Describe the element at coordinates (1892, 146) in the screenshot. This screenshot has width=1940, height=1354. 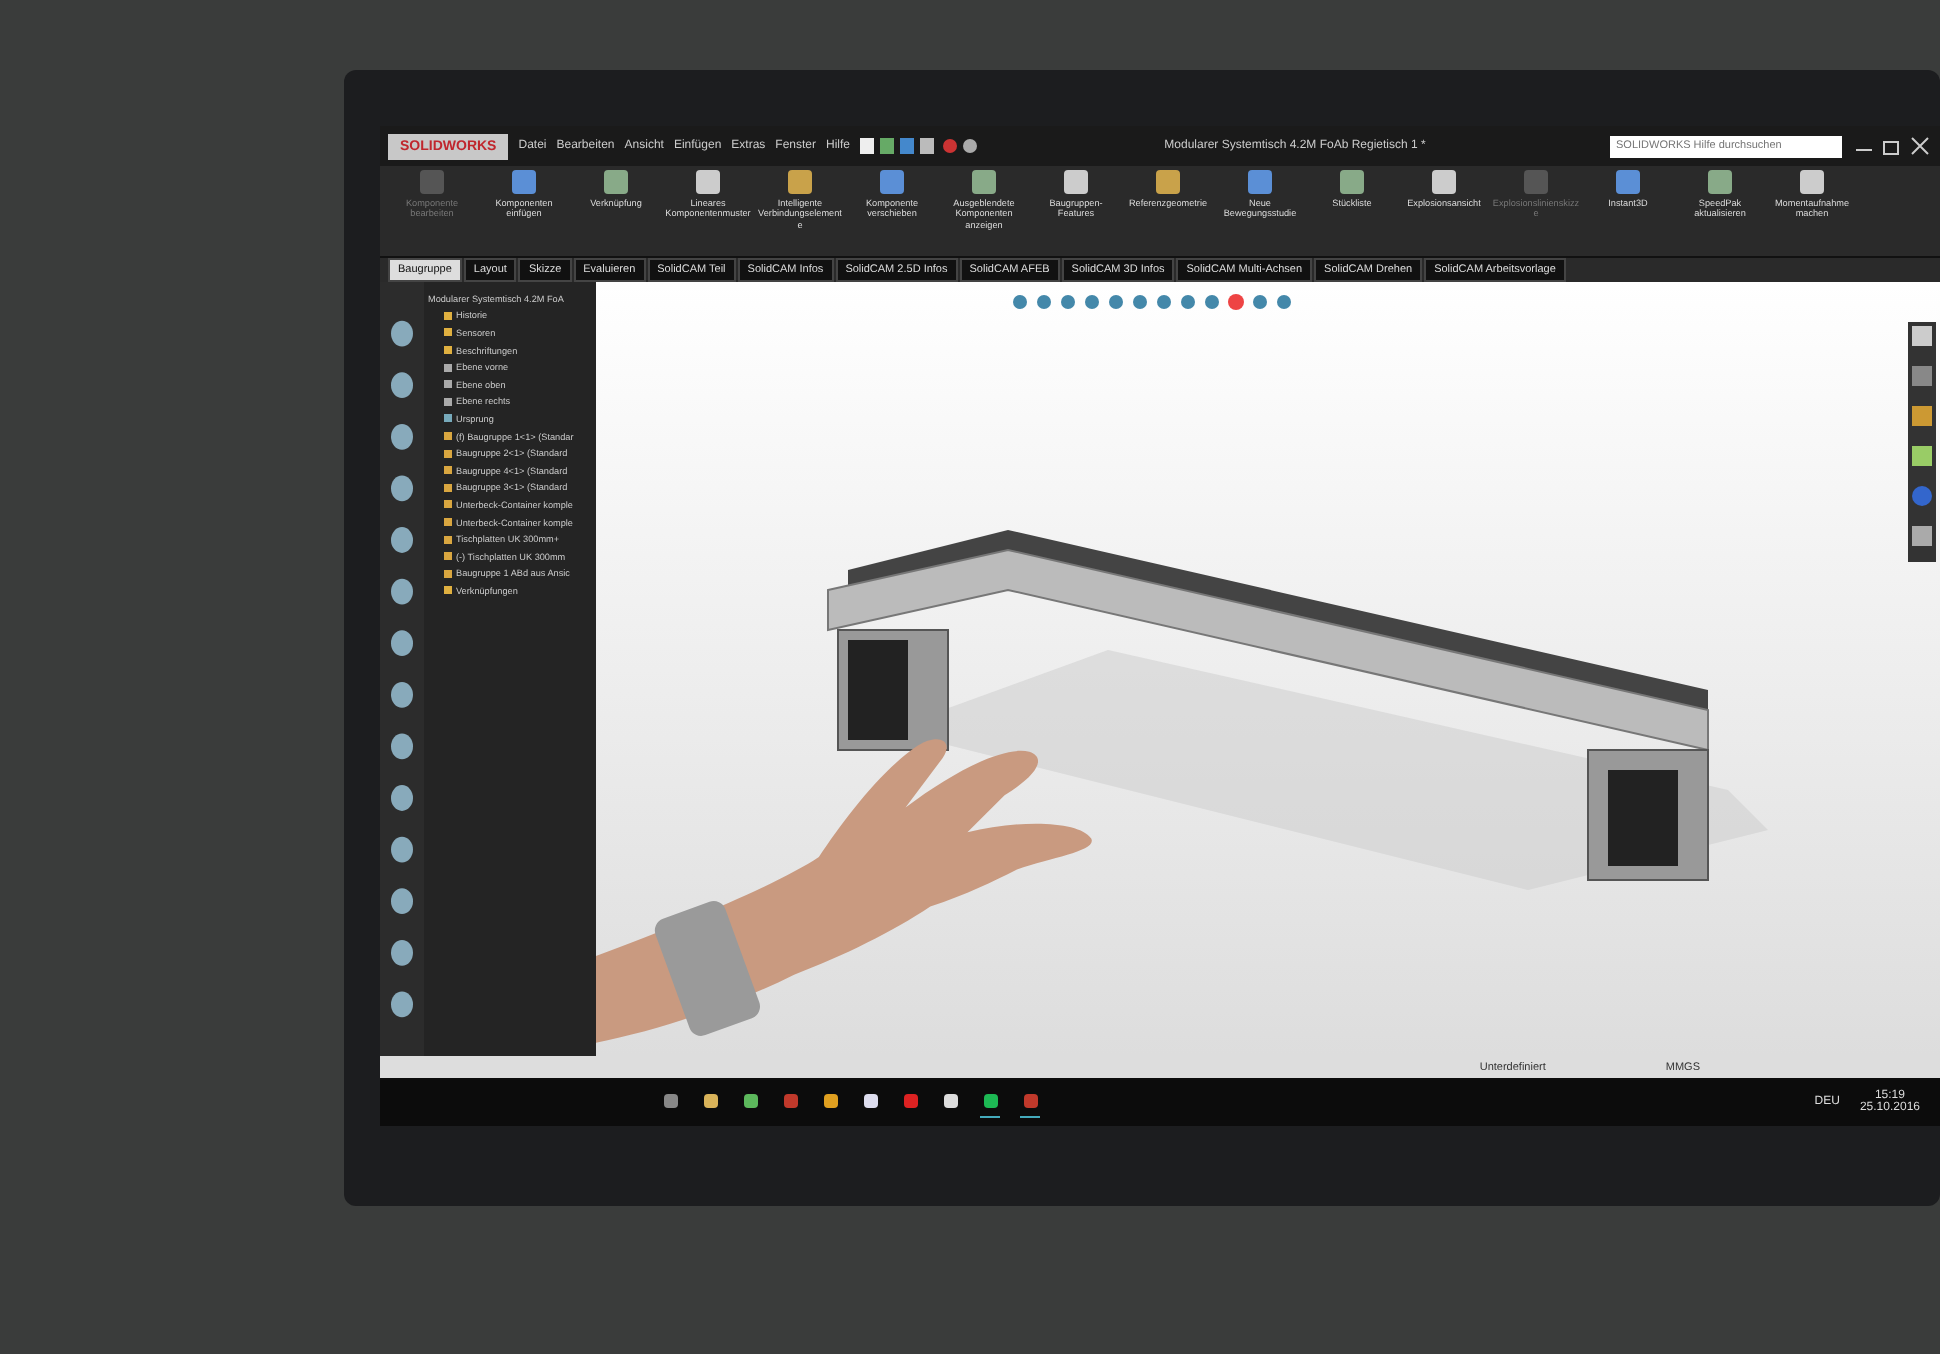
I see `window-controls-icon` at that location.